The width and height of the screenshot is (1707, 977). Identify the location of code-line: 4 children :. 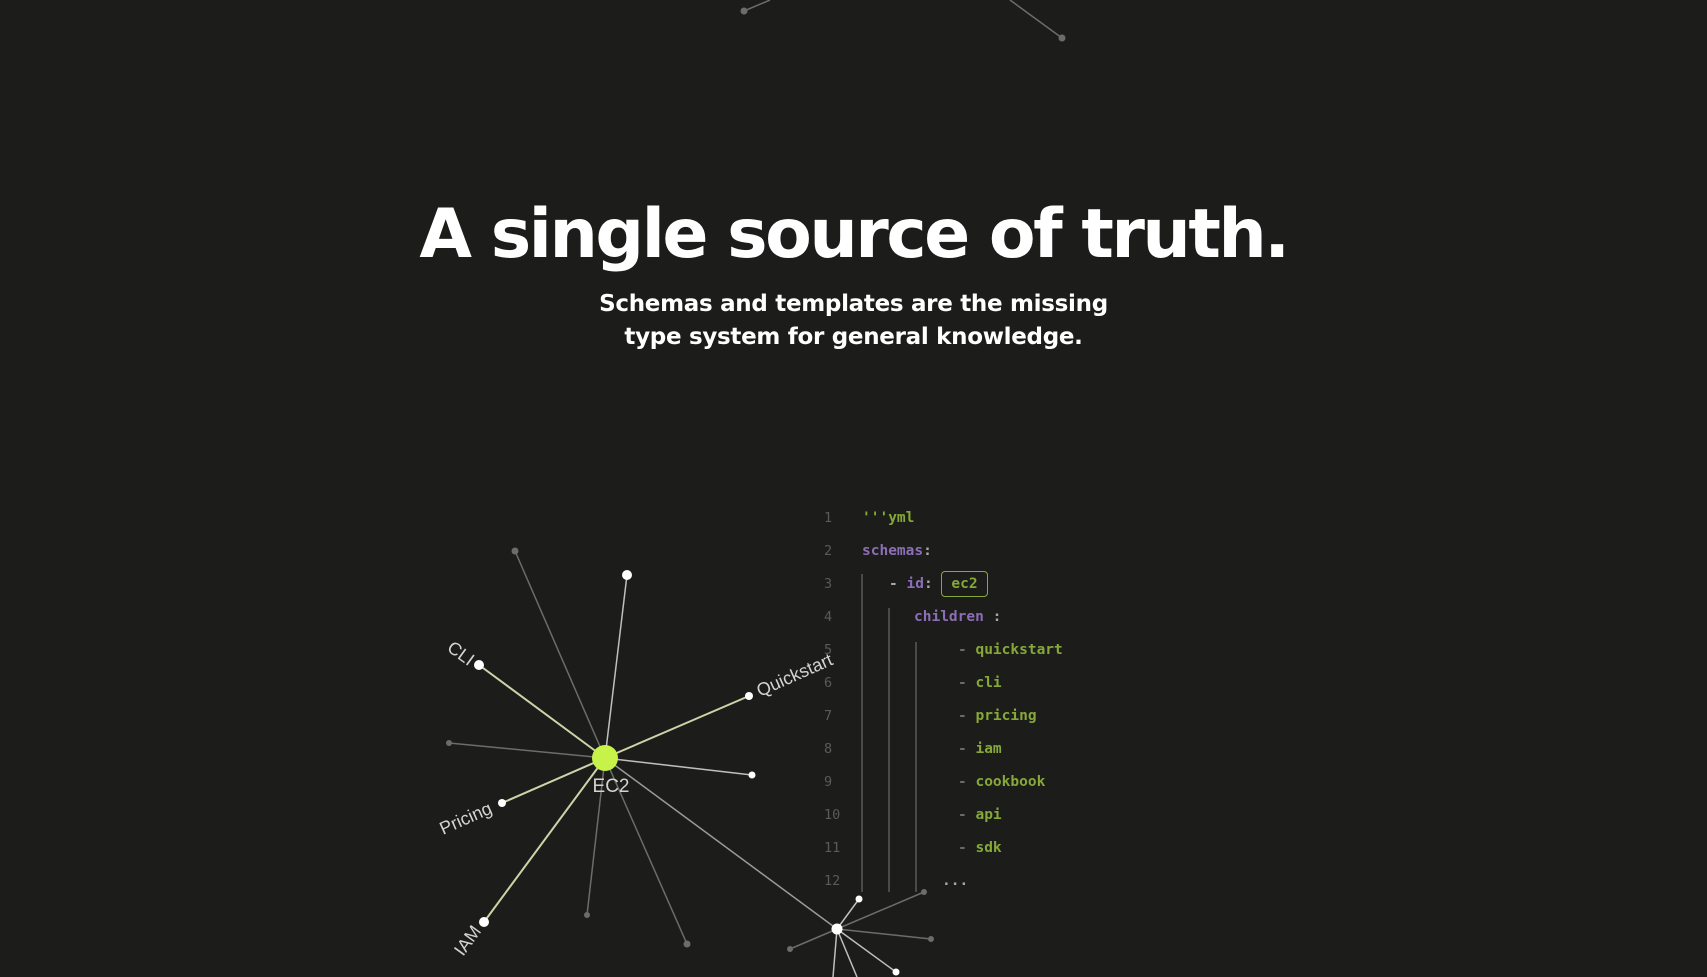
(974, 617).